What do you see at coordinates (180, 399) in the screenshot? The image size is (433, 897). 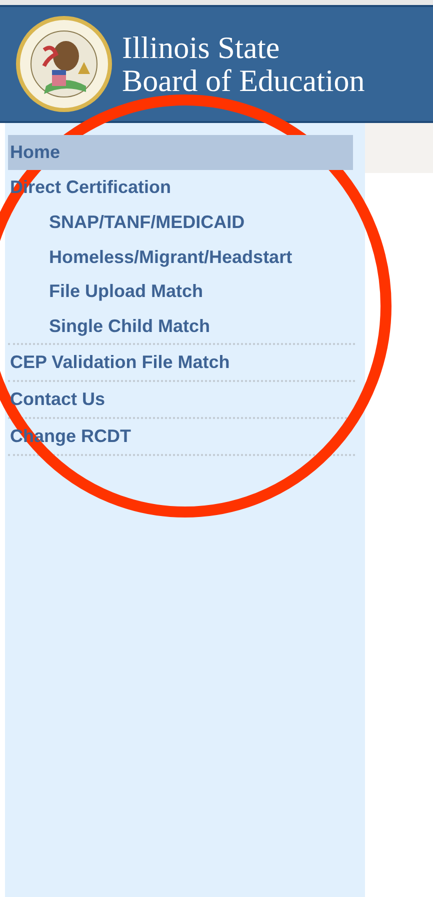 I see `sidebar-item: Contact Us` at bounding box center [180, 399].